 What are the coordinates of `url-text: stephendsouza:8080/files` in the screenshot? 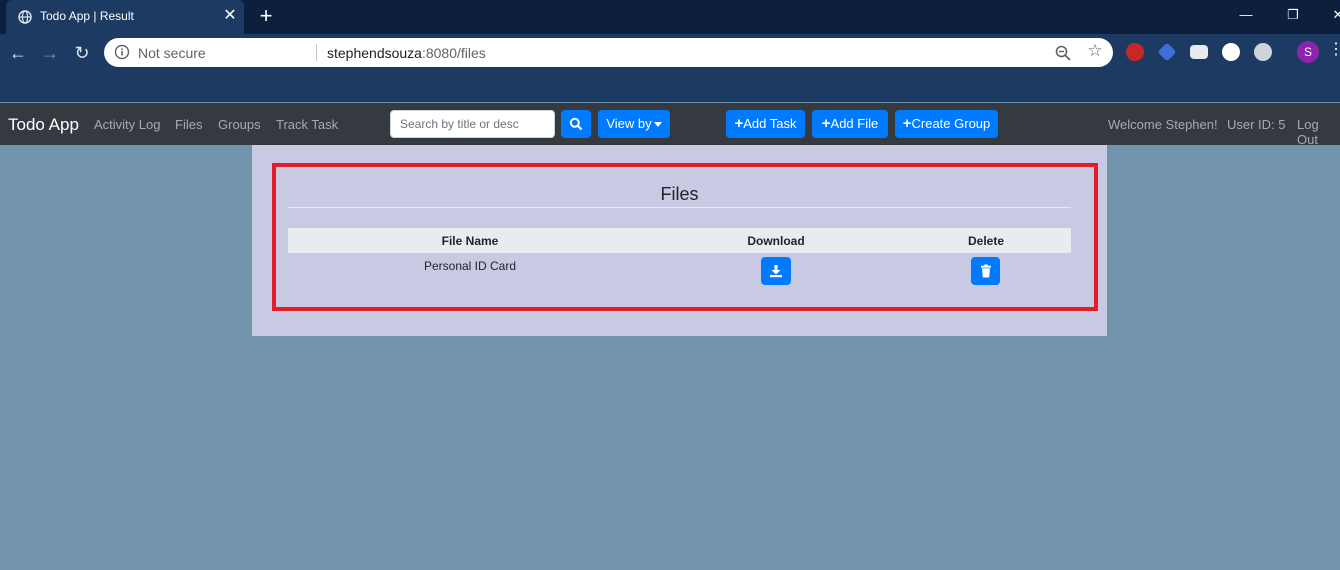 It's located at (406, 53).